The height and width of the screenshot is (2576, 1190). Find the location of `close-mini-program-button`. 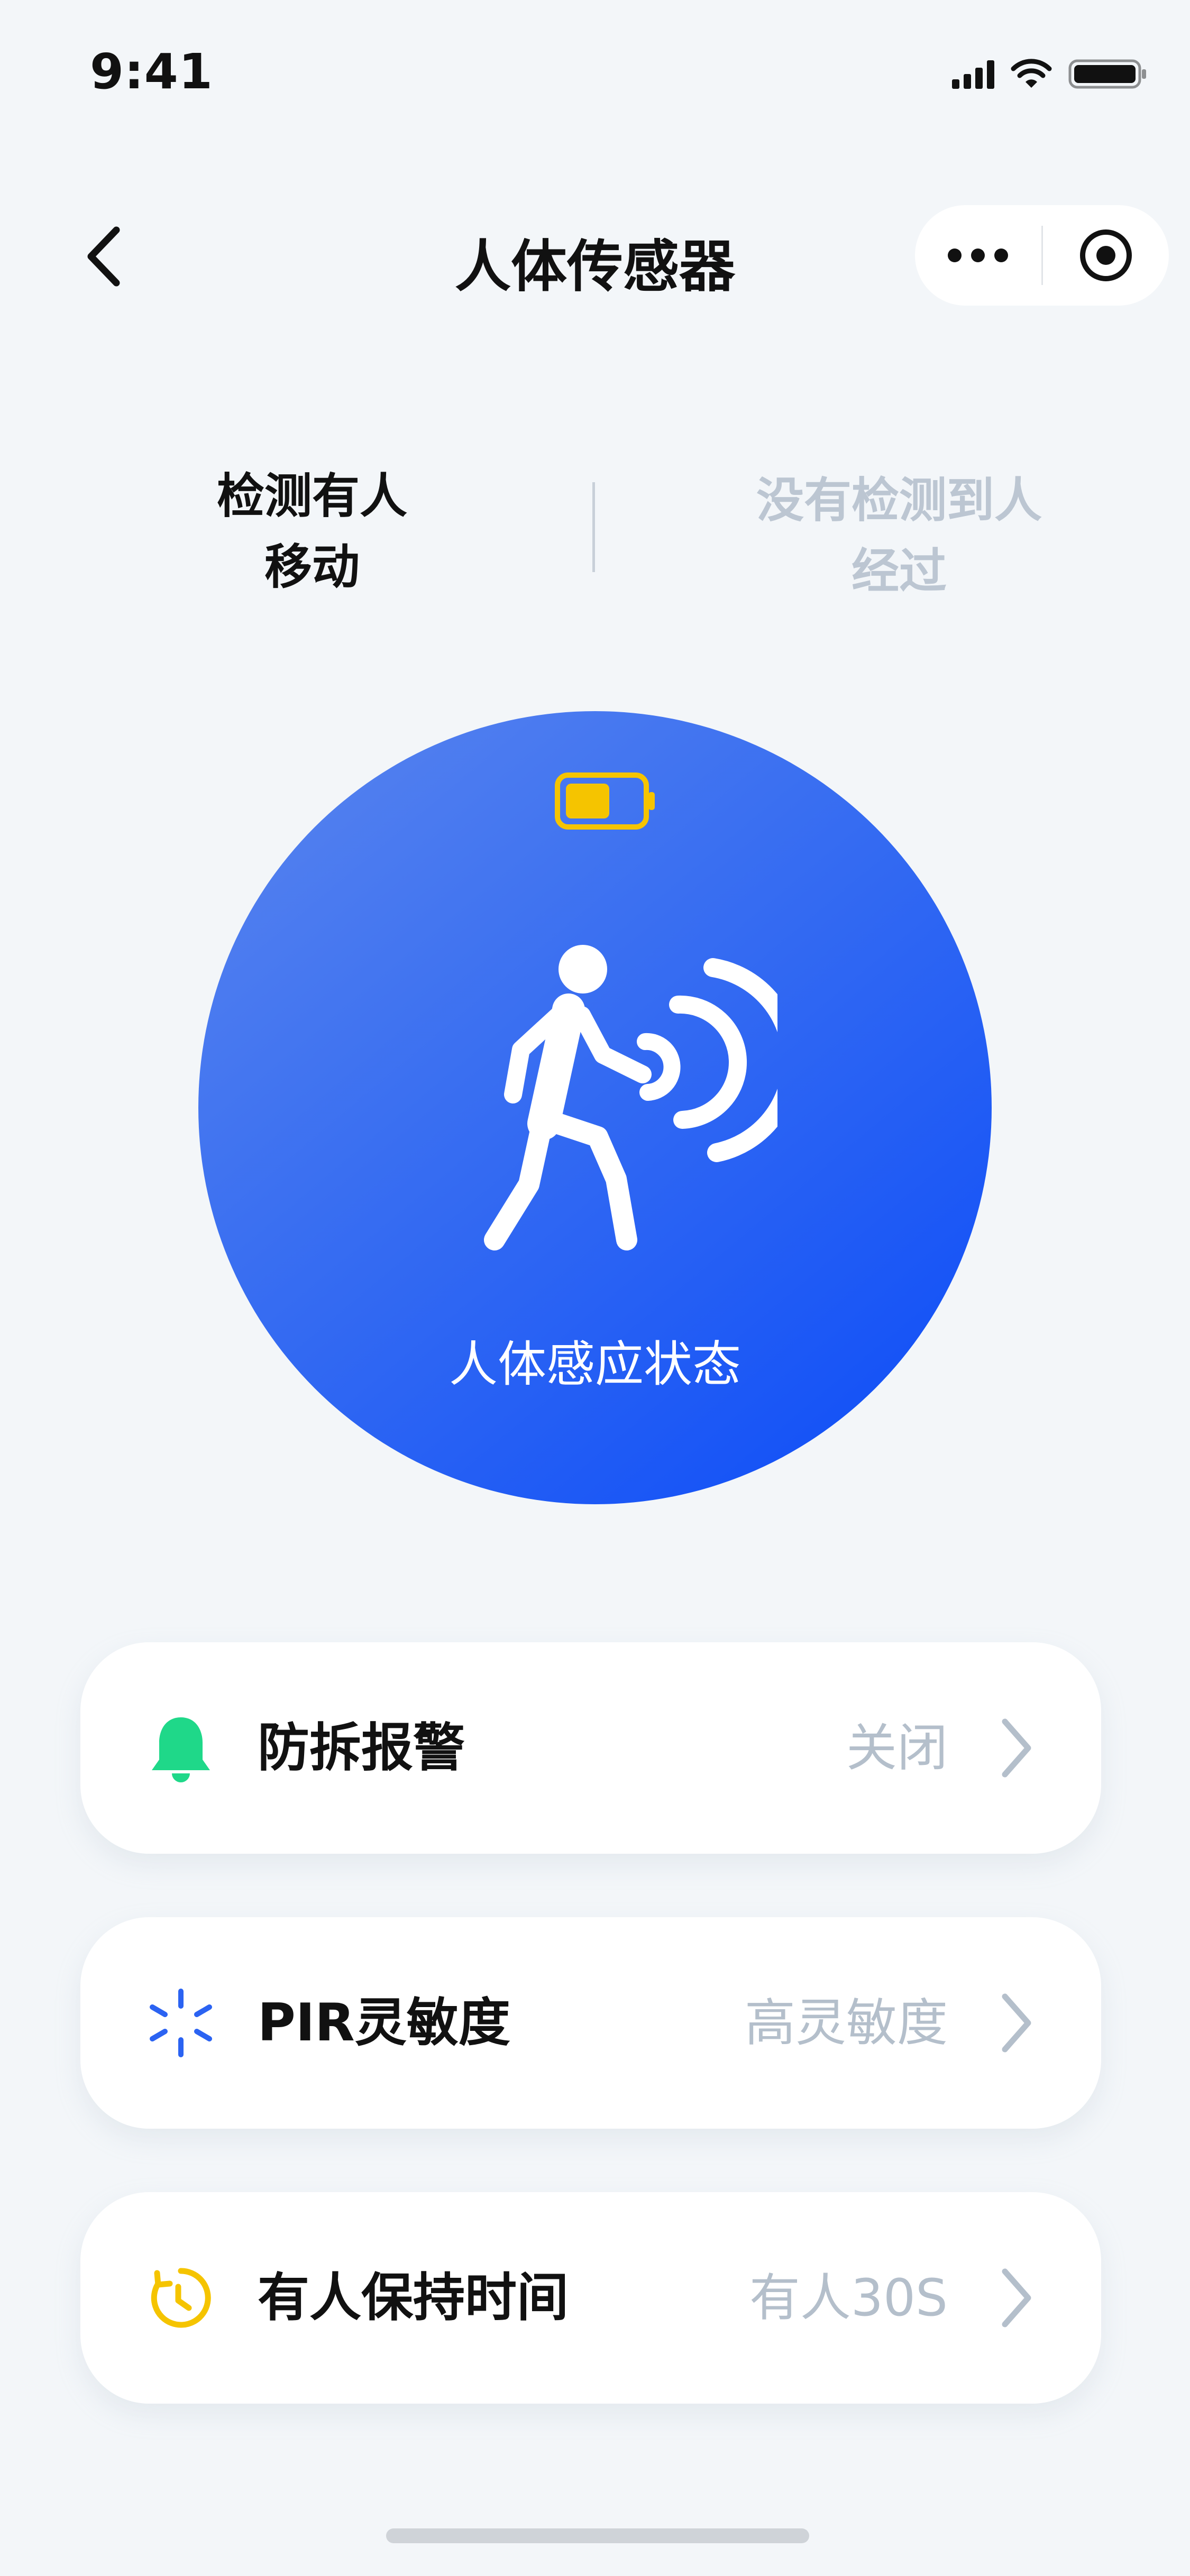

close-mini-program-button is located at coordinates (1106, 255).